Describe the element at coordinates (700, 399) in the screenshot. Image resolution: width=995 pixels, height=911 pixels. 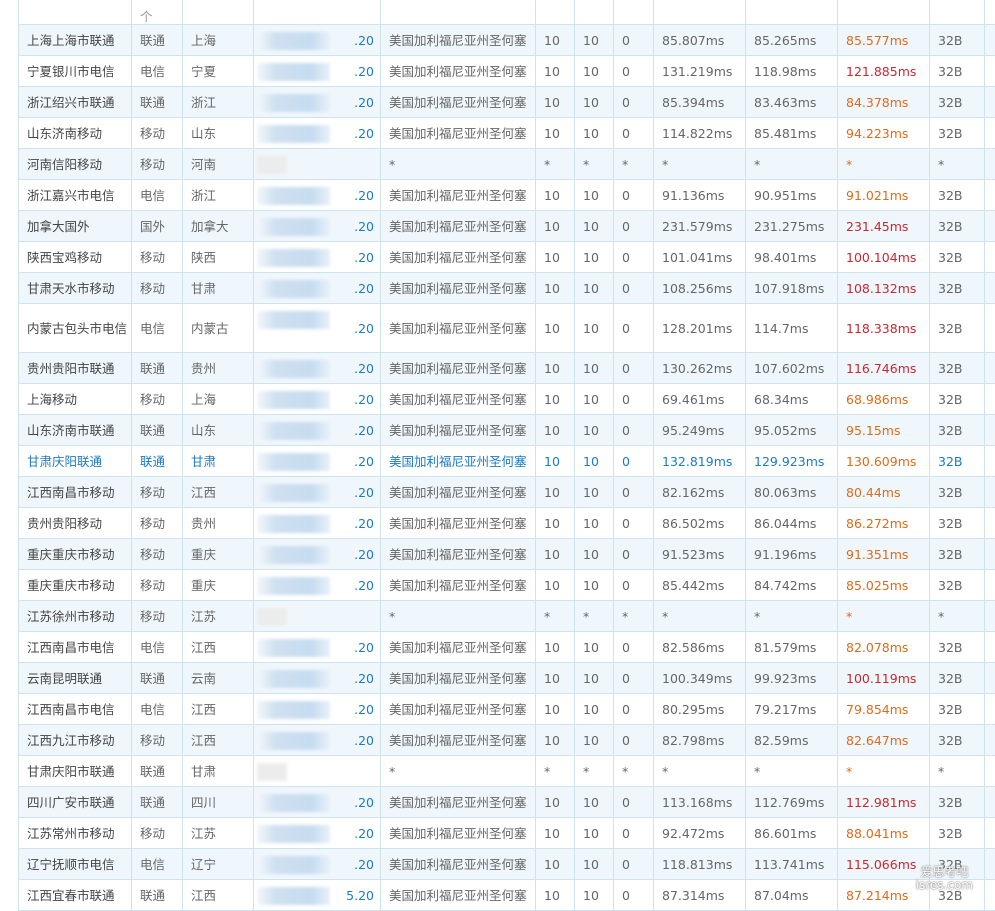
I see `max-latency: 69.461ms` at that location.